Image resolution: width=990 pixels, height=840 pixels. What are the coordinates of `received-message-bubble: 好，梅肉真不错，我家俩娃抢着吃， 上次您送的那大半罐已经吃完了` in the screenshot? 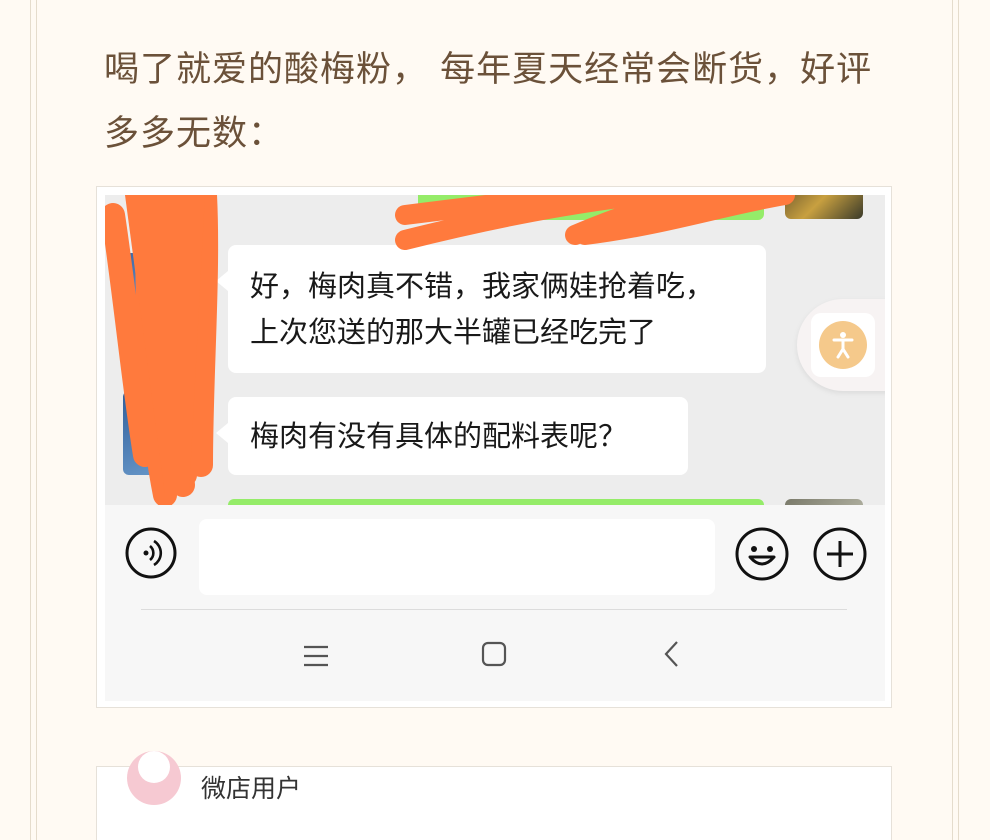 It's located at (491, 309).